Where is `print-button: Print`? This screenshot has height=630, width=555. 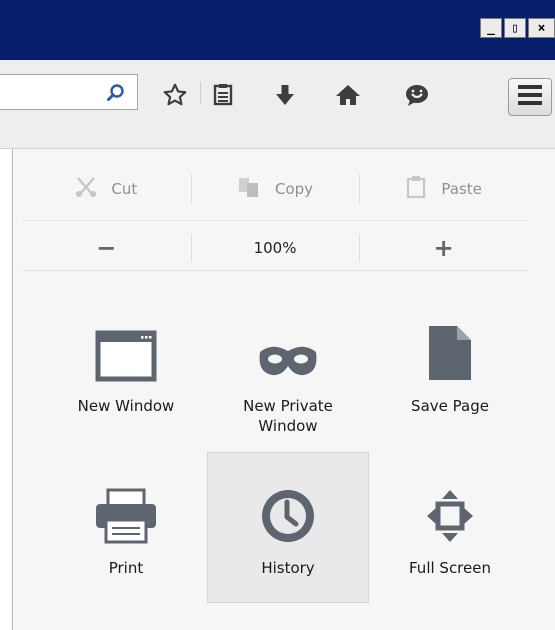 print-button: Print is located at coordinates (126, 527).